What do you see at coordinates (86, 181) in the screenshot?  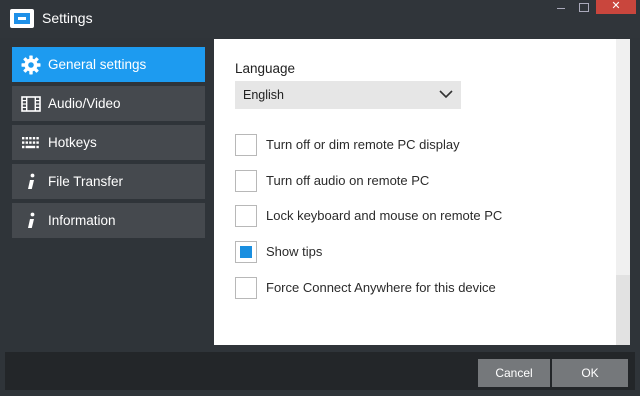 I see `sidebar-item-label: File Transfer` at bounding box center [86, 181].